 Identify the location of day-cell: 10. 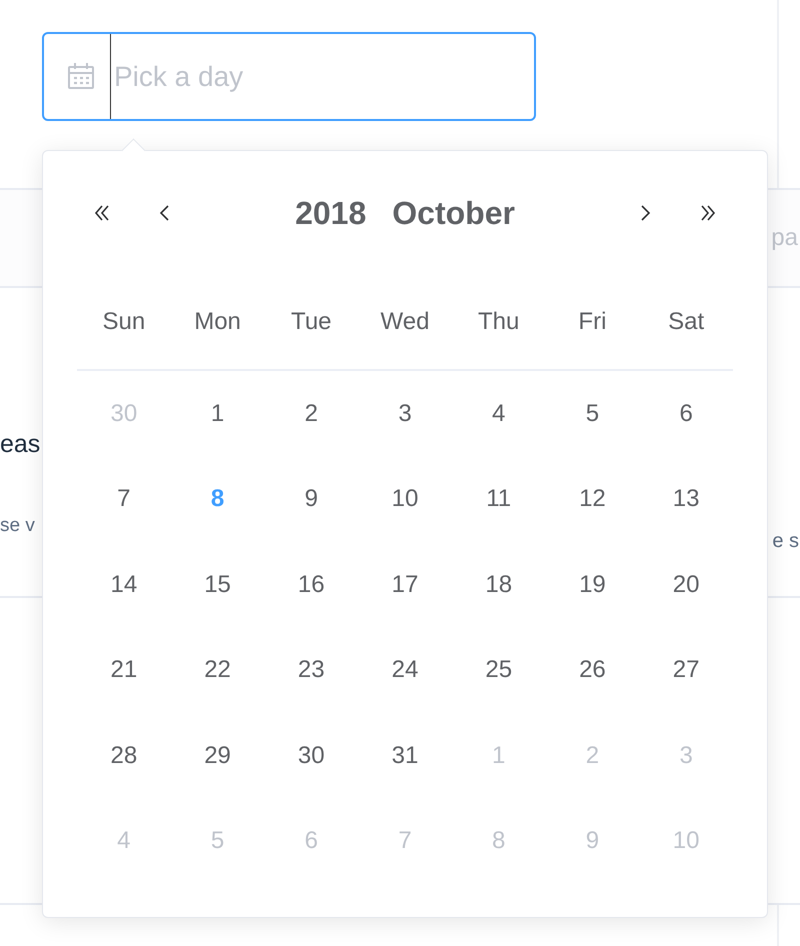
(405, 499).